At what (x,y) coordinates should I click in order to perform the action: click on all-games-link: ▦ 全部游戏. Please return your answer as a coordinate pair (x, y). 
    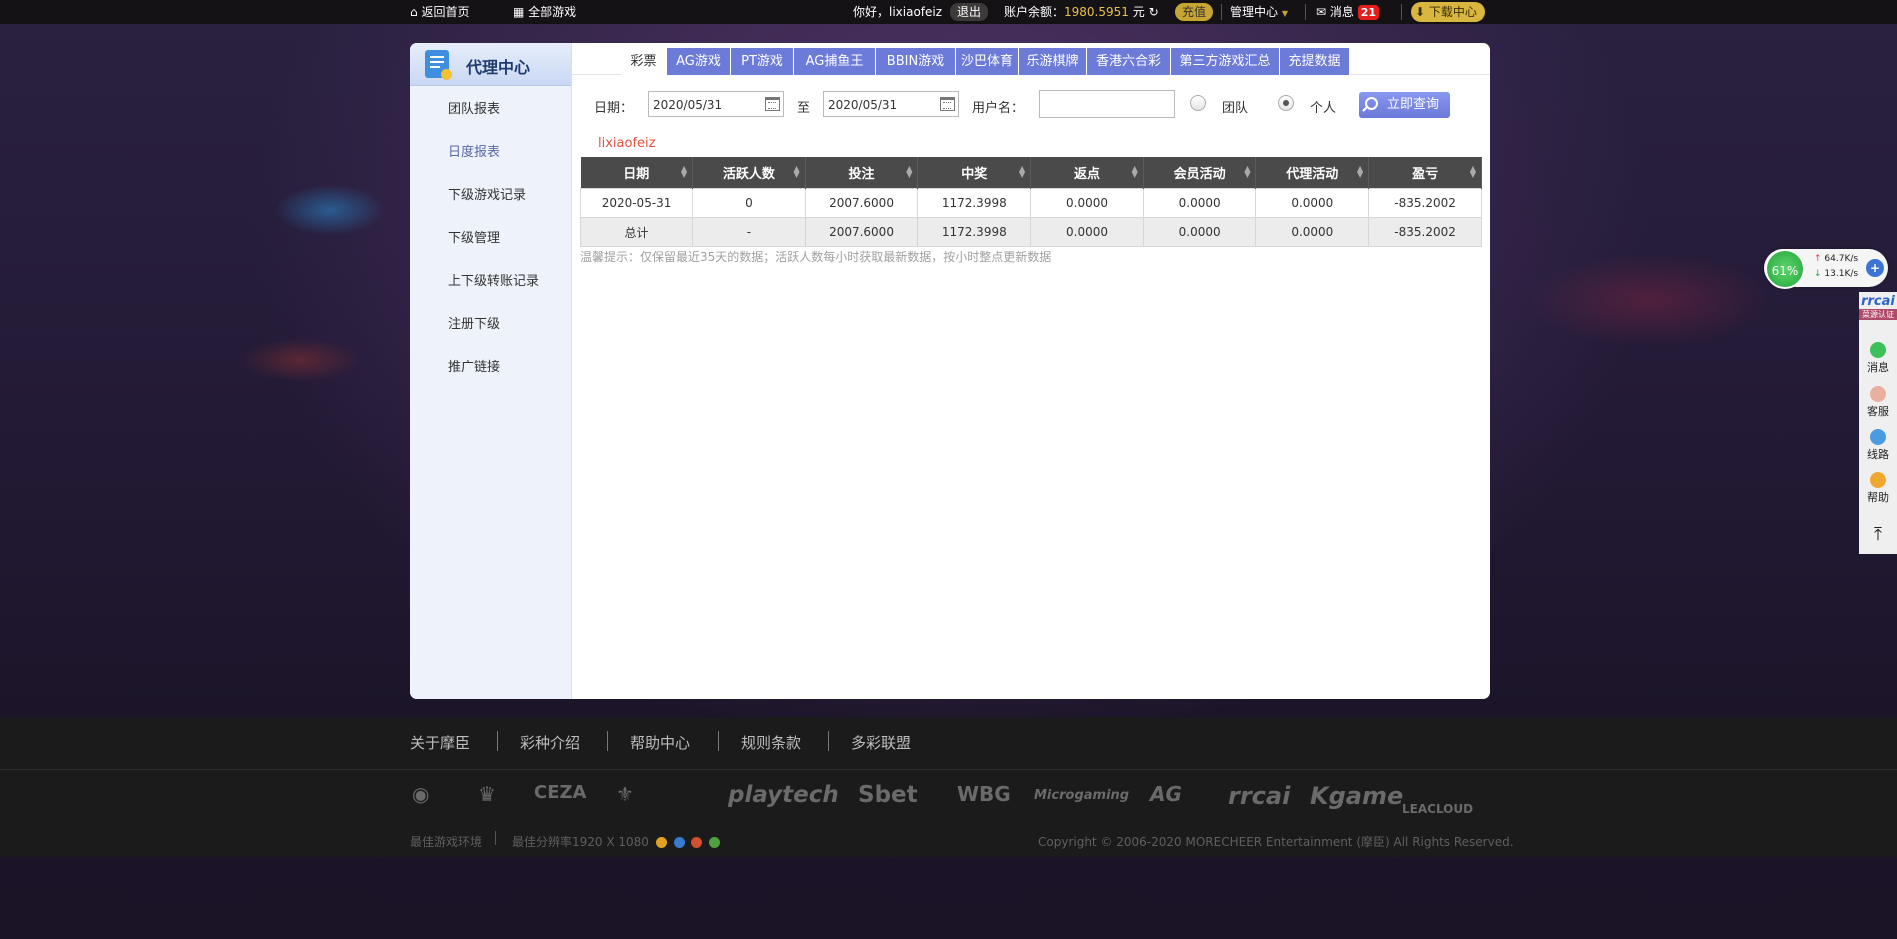
    Looking at the image, I should click on (544, 12).